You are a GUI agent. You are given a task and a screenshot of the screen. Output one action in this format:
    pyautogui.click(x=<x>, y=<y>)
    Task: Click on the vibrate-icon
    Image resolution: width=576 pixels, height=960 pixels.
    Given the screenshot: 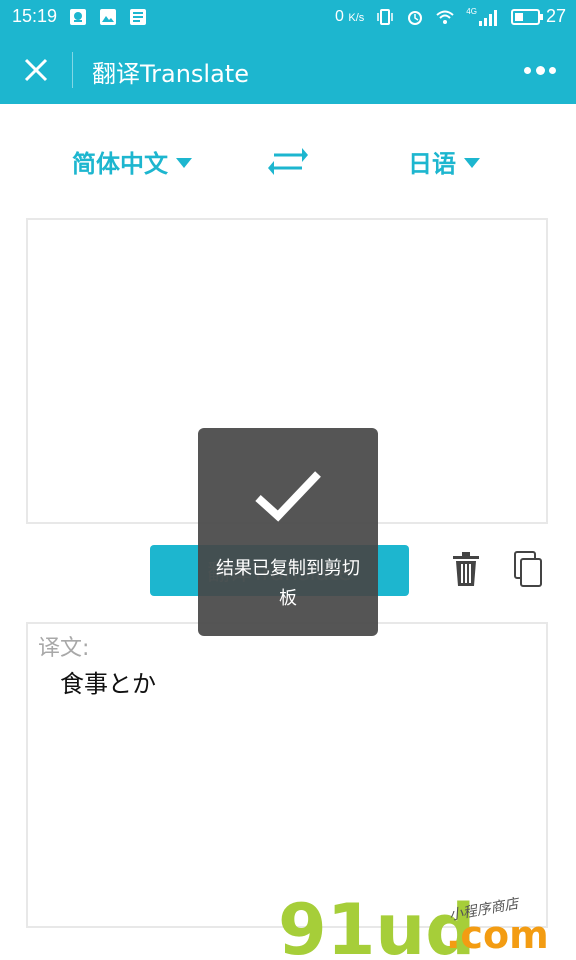 What is the action you would take?
    pyautogui.click(x=385, y=16)
    